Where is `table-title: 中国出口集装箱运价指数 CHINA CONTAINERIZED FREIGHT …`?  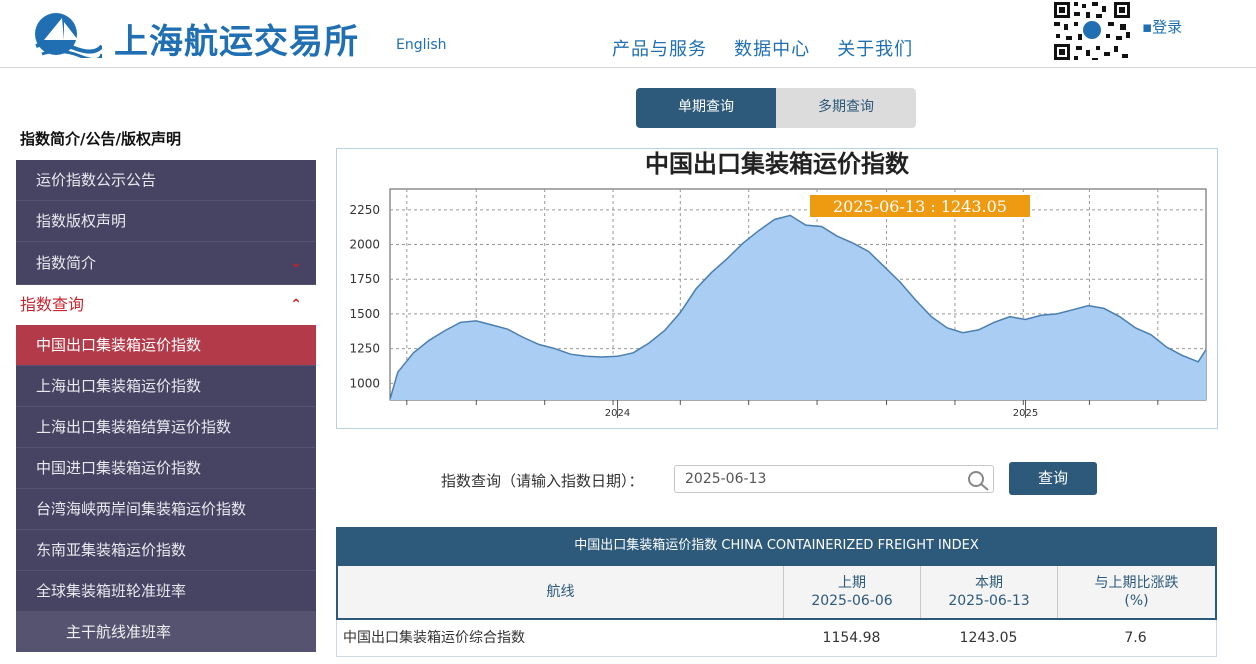
table-title: 中国出口集装箱运价指数 CHINA CONTAINERIZED FREIGHT … is located at coordinates (776, 545).